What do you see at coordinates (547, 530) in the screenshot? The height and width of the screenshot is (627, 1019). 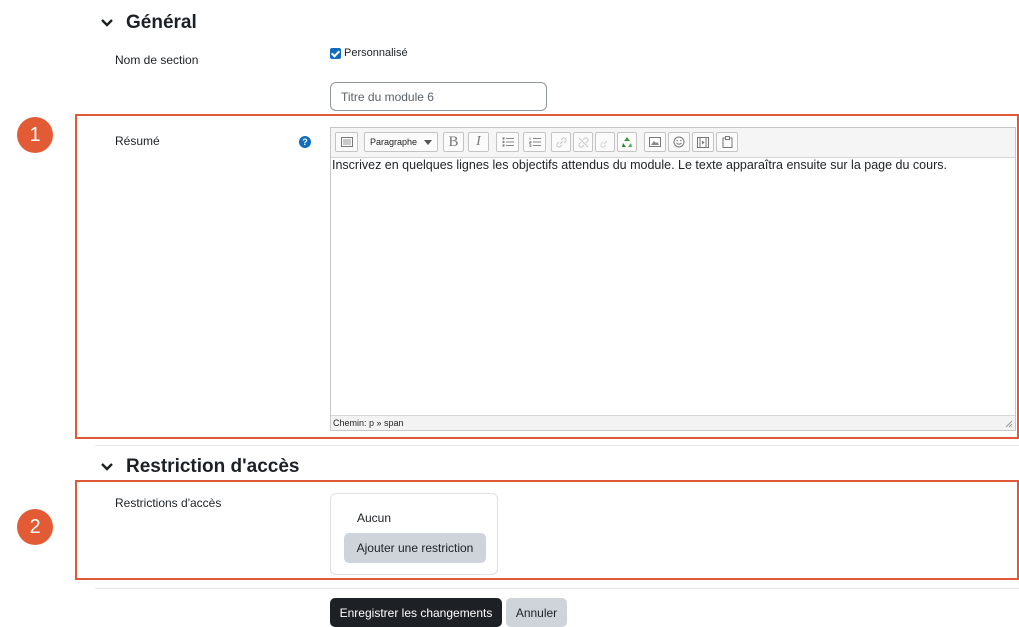 I see `callout-box-restrictions` at bounding box center [547, 530].